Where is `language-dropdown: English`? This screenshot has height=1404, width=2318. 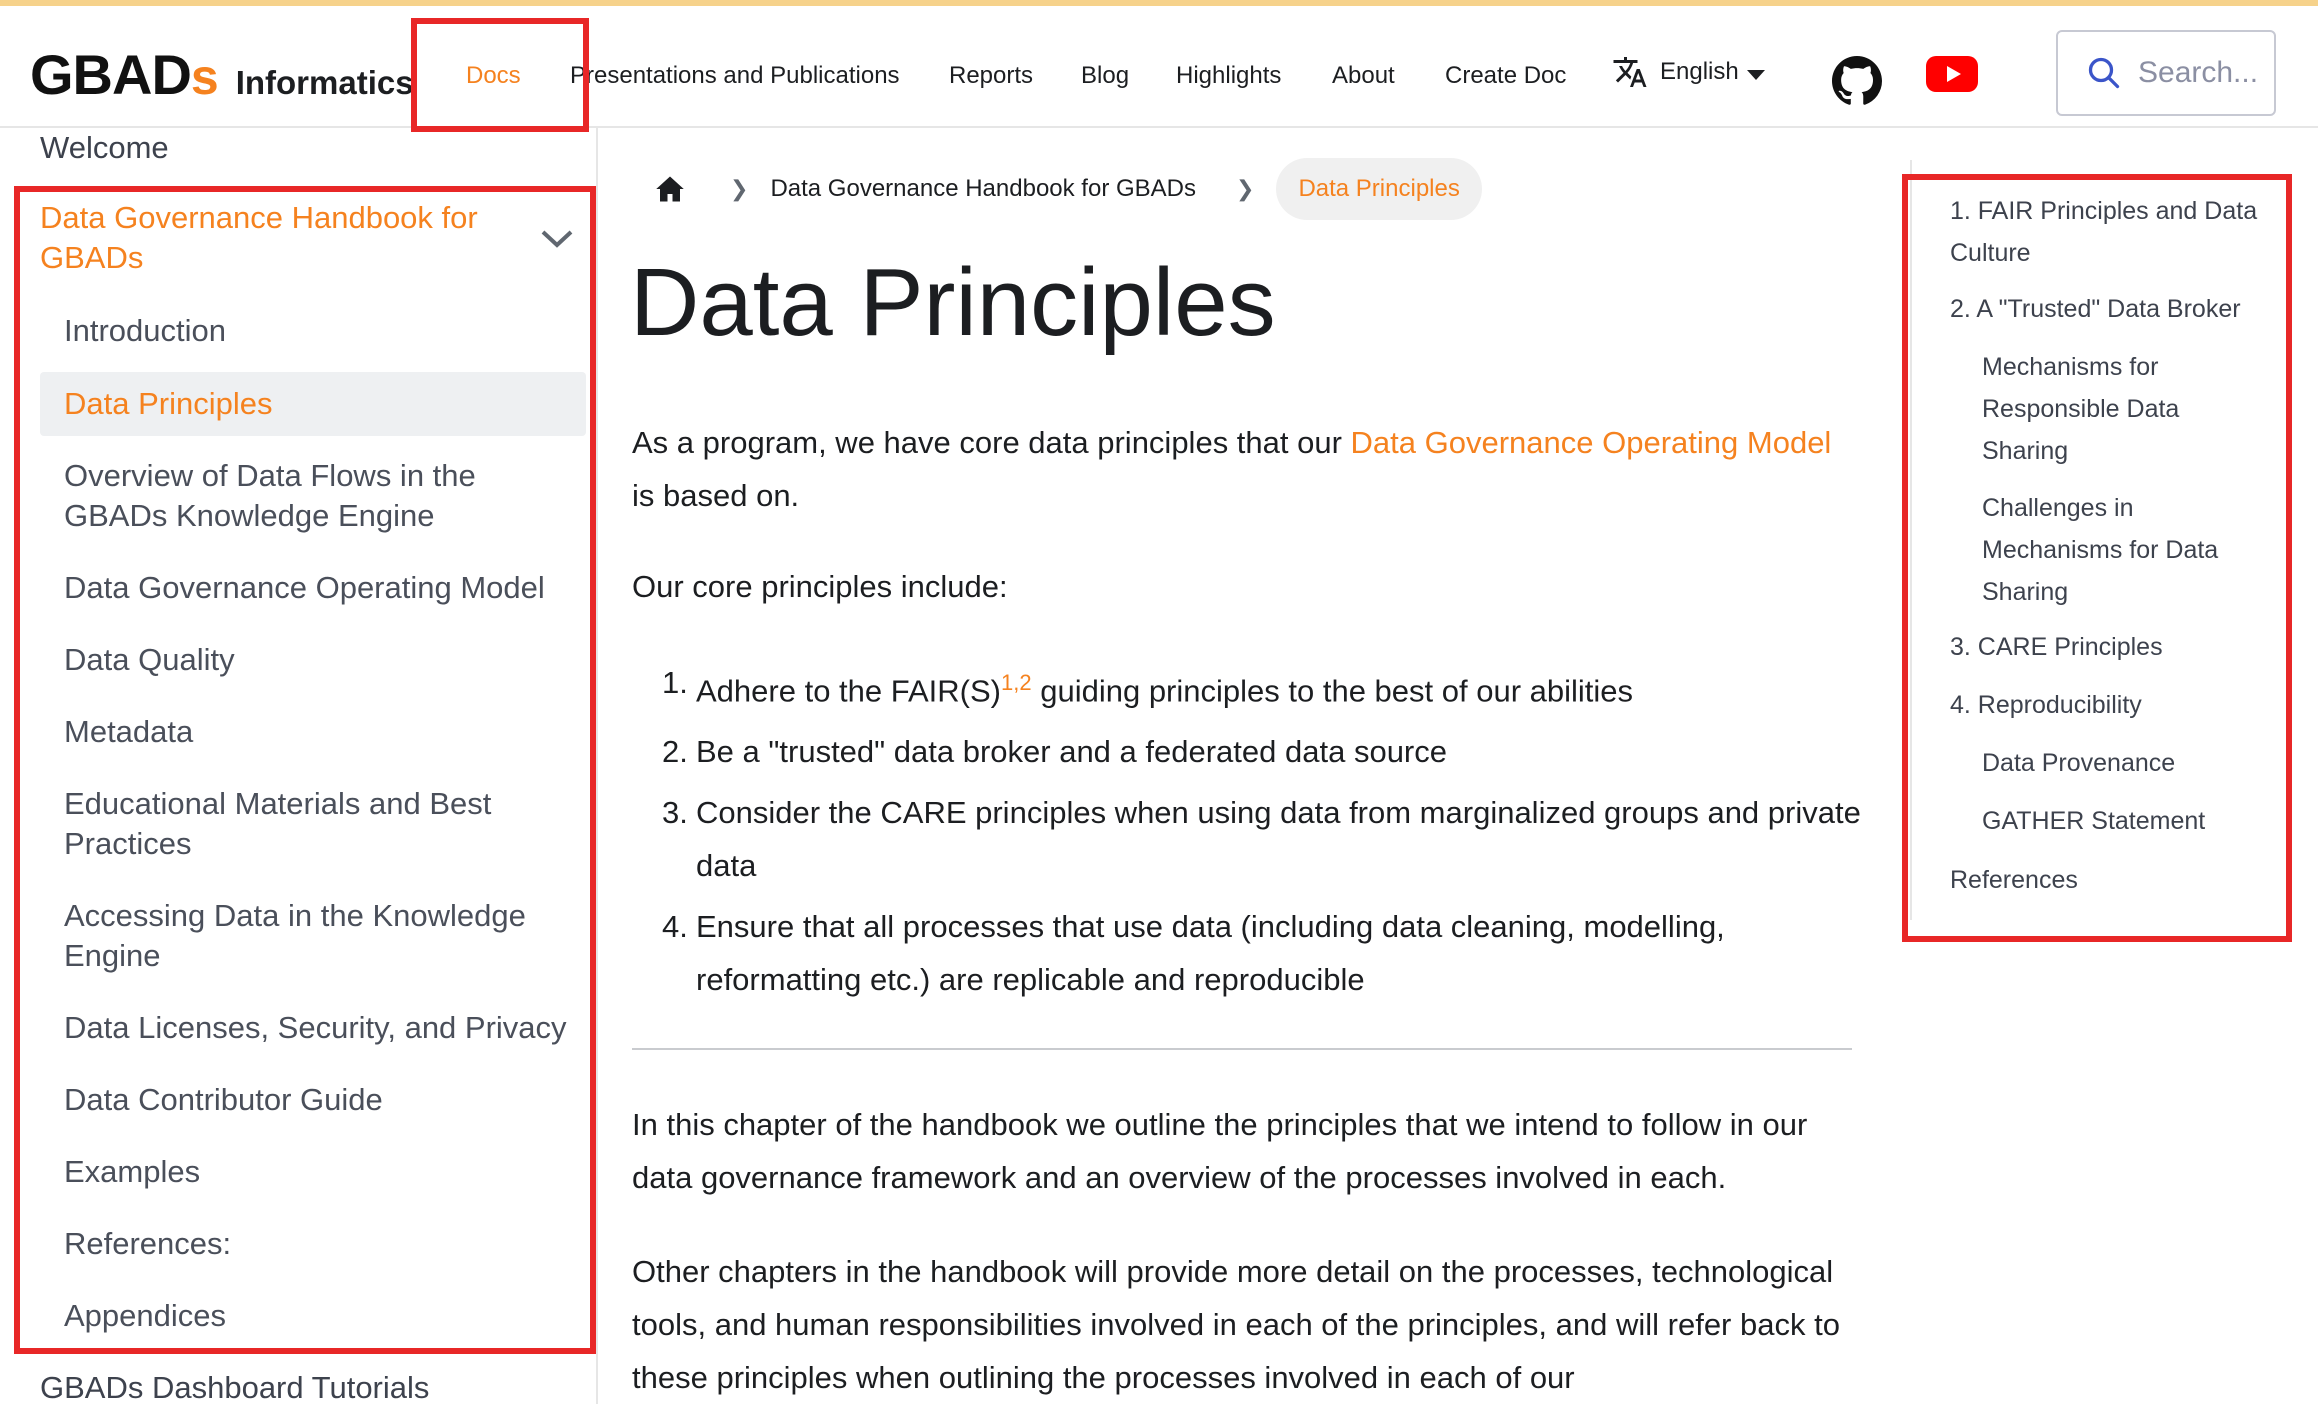
language-dropdown: English is located at coordinates (1688, 72).